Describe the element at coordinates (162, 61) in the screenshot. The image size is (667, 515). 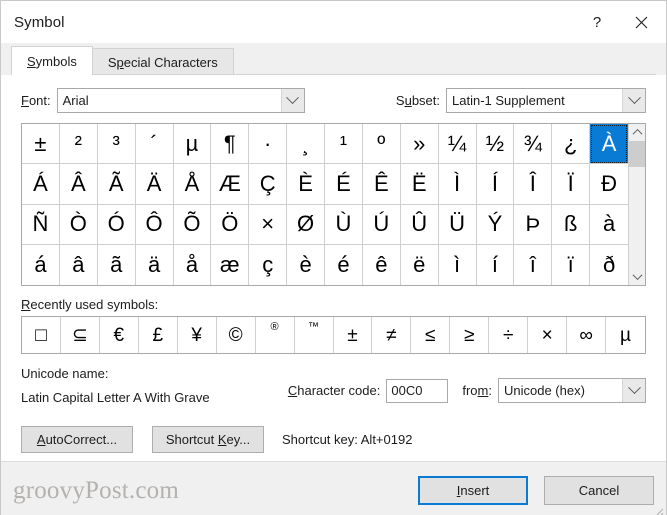
I see `tab-special-characters: Special CharactersSpecial Characters` at that location.